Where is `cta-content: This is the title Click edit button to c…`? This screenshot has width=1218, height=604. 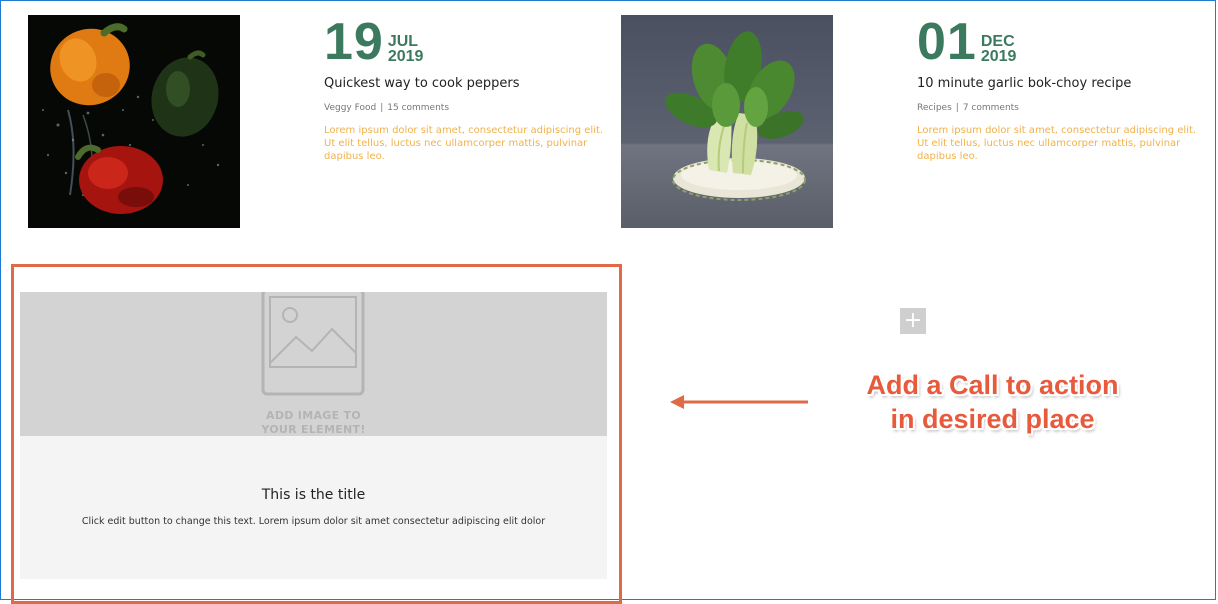
cta-content: This is the title Click edit button to c… is located at coordinates (313, 507).